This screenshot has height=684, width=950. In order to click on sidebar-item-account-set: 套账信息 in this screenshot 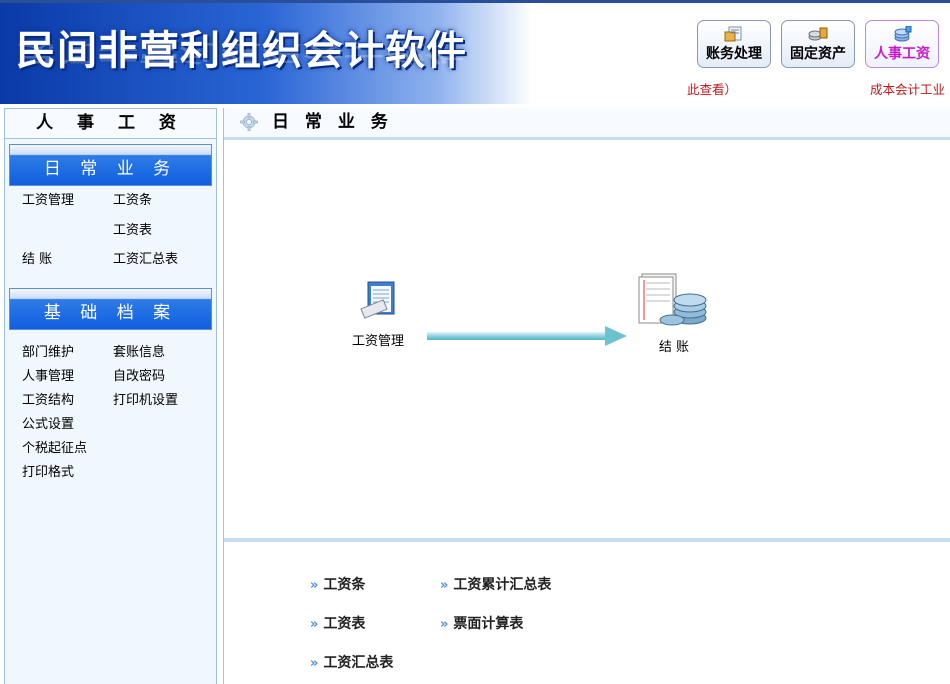, I will do `click(163, 353)`.